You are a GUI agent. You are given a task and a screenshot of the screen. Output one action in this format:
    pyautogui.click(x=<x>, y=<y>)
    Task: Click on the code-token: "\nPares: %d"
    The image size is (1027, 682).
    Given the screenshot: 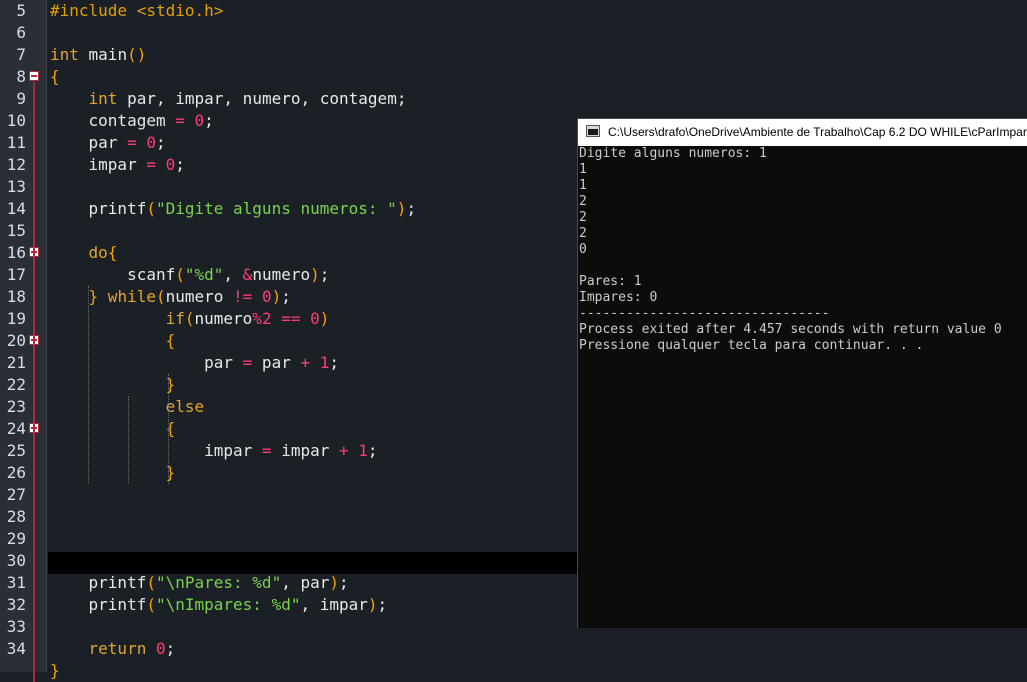 What is the action you would take?
    pyautogui.click(x=218, y=582)
    